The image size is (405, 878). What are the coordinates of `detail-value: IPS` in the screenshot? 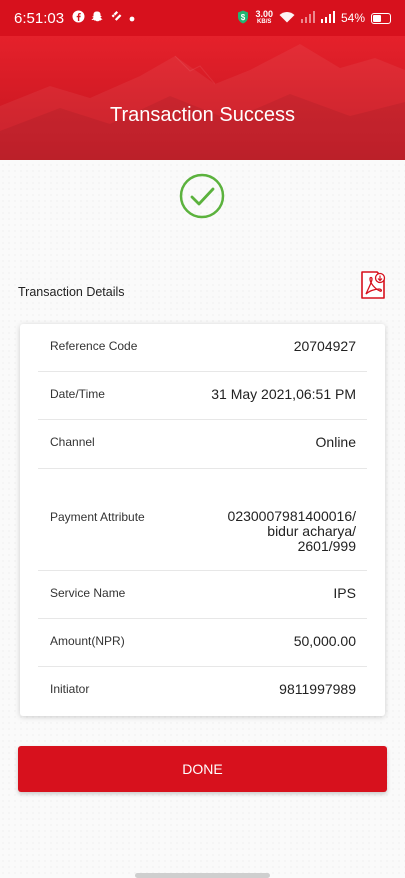 It's located at (344, 593).